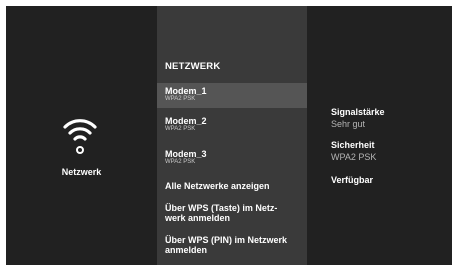  What do you see at coordinates (186, 154) in the screenshot?
I see `network-name: Modem_3` at bounding box center [186, 154].